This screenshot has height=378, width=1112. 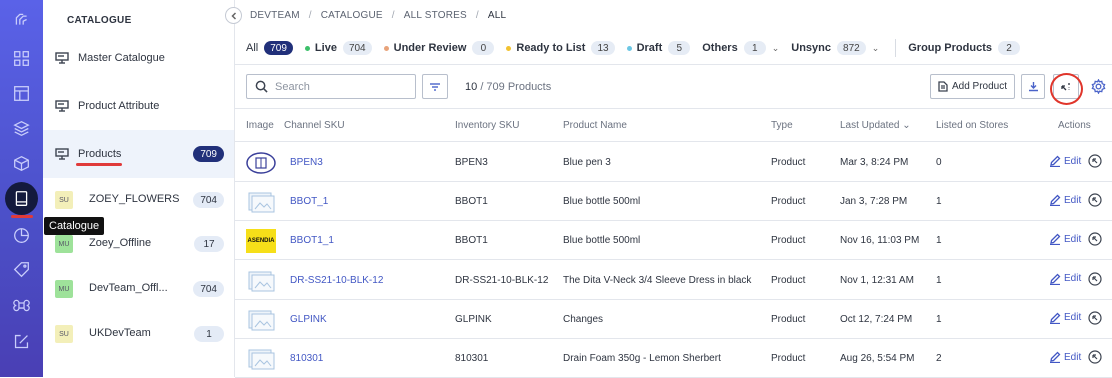 What do you see at coordinates (21, 93) in the screenshot?
I see `layout-icon` at bounding box center [21, 93].